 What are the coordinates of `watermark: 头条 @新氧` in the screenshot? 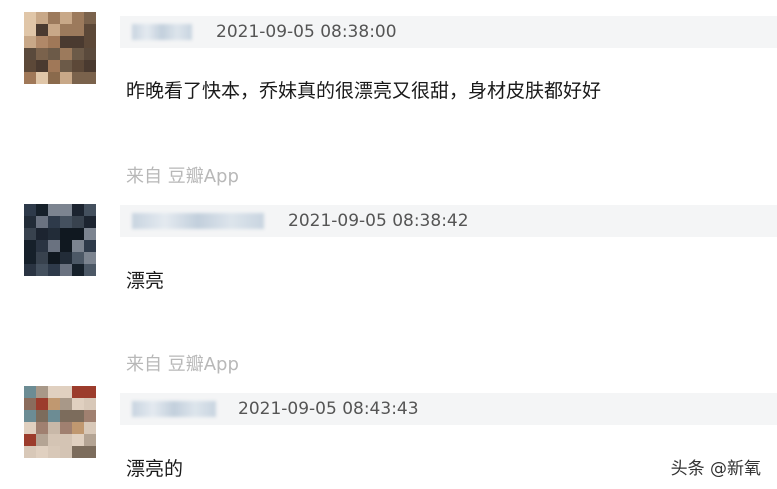 It's located at (715, 469).